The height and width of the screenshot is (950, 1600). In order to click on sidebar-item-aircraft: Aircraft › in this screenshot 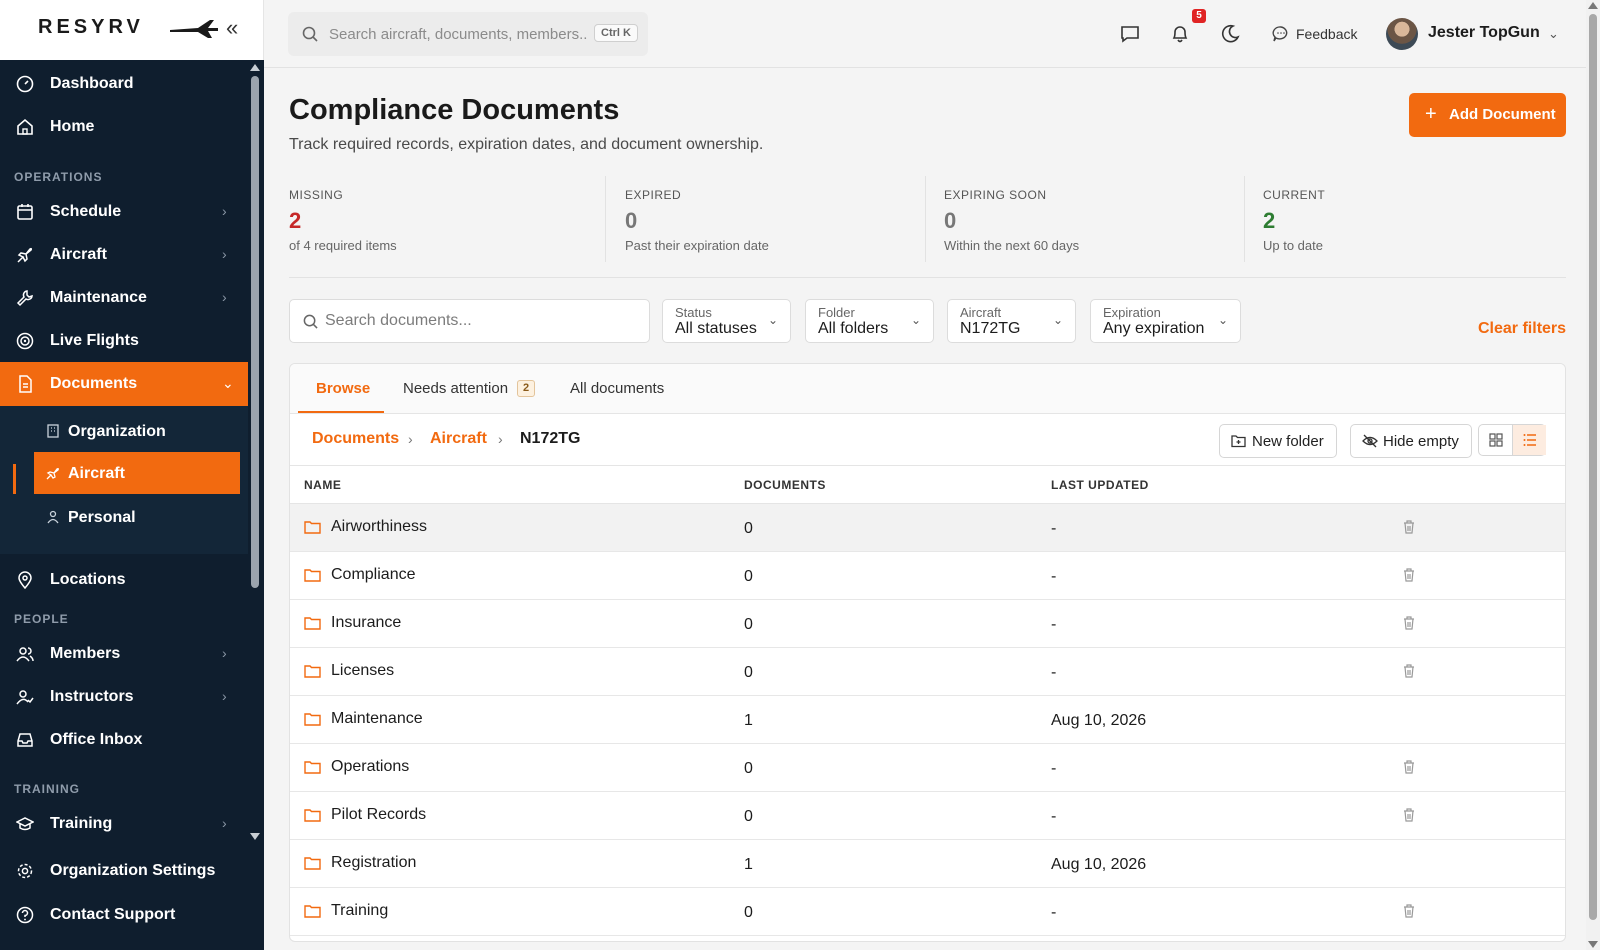, I will do `click(124, 255)`.